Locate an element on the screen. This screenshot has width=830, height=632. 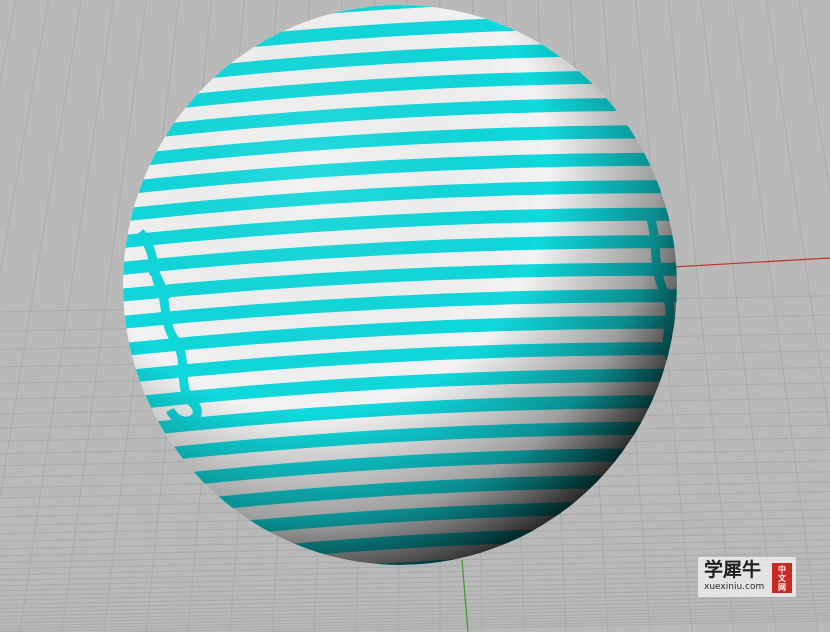
seal-char: 网 is located at coordinates (782, 587).